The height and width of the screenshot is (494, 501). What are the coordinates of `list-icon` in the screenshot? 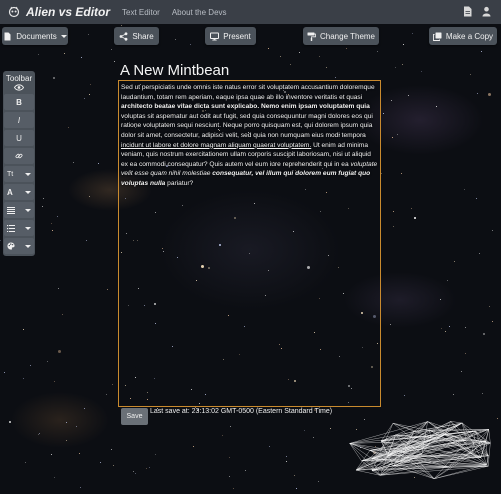 It's located at (11, 228).